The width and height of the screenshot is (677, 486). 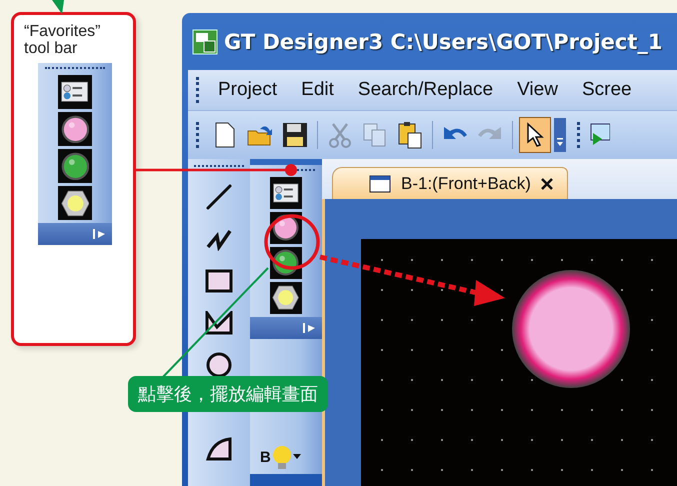 I want to click on paste-icon, so click(x=410, y=135).